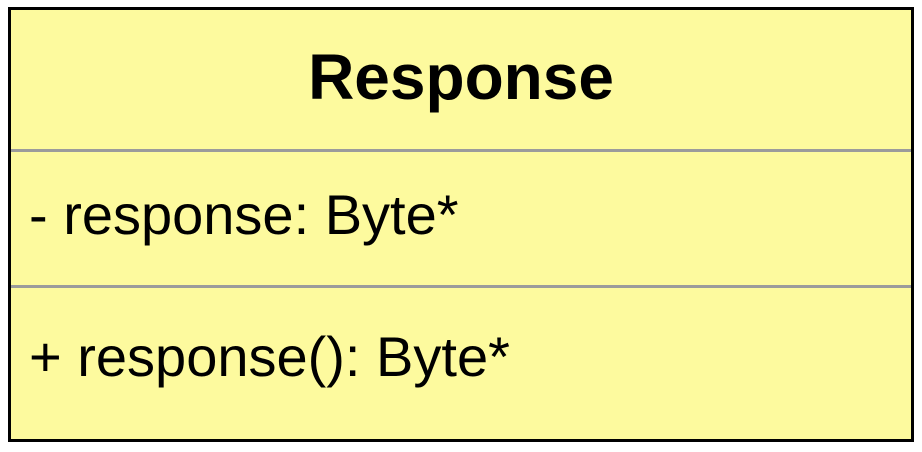 This screenshot has height=452, width=922. I want to click on attribute-item: - response: Byte*, so click(244, 214).